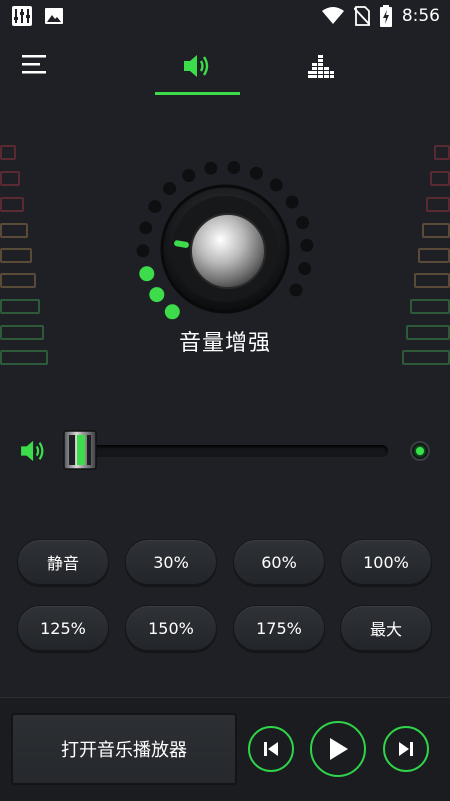 This screenshot has width=450, height=801. What do you see at coordinates (420, 16) in the screenshot?
I see `status-time: 8:56` at bounding box center [420, 16].